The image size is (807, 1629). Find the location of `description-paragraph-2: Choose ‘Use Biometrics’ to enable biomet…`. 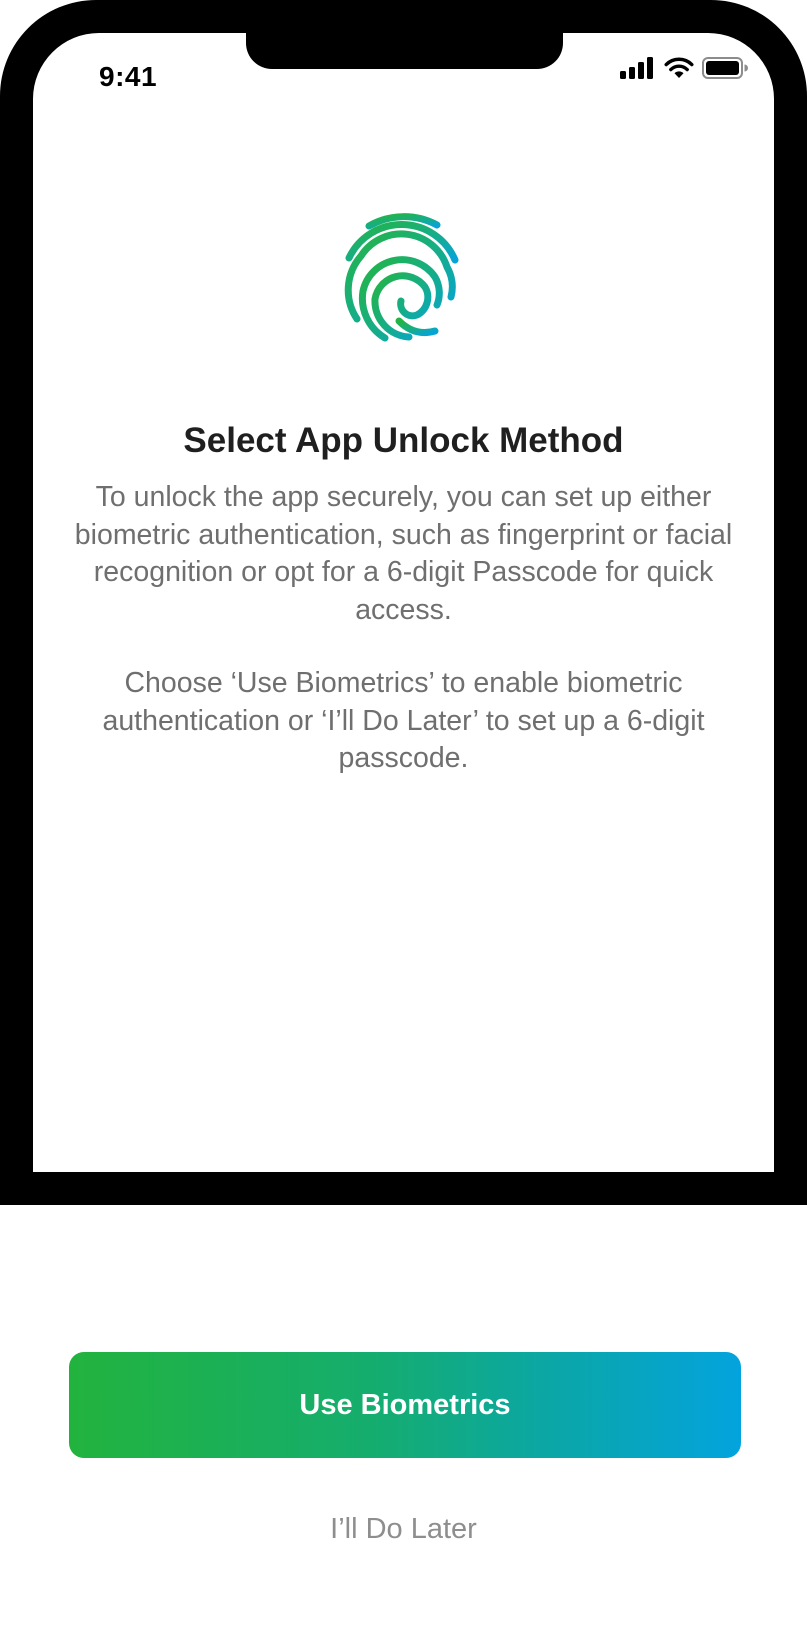

description-paragraph-2: Choose ‘Use Biometrics’ to enable biomet… is located at coordinates (403, 720).